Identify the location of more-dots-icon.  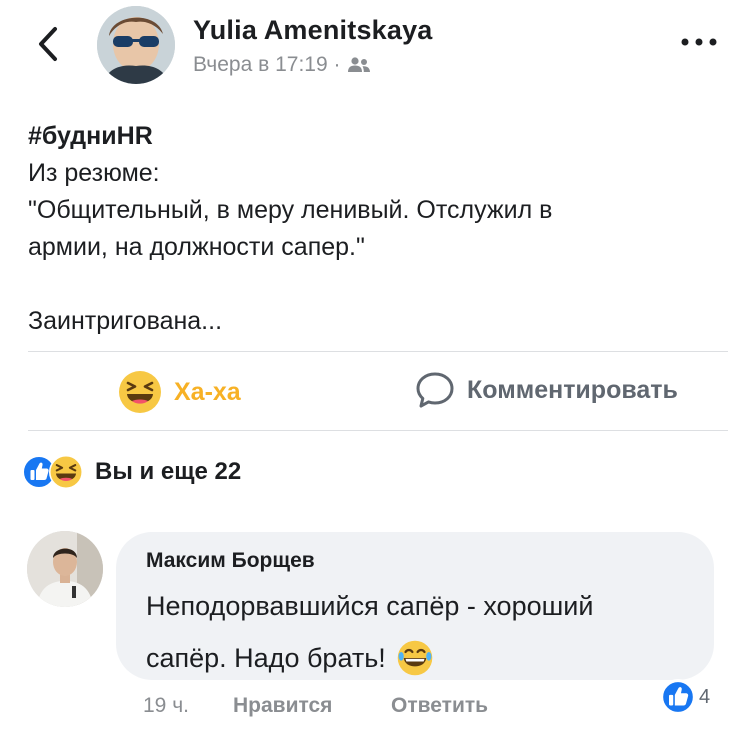
(699, 42).